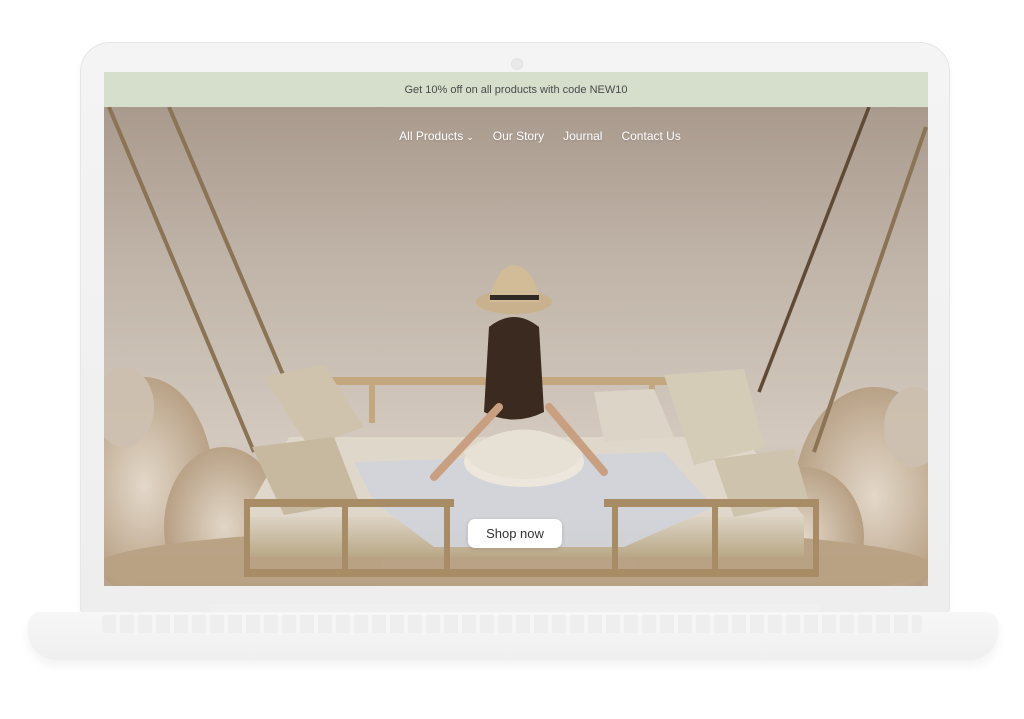 Image resolution: width=1024 pixels, height=719 pixels. What do you see at coordinates (512, 624) in the screenshot?
I see `laptop-keyboard` at bounding box center [512, 624].